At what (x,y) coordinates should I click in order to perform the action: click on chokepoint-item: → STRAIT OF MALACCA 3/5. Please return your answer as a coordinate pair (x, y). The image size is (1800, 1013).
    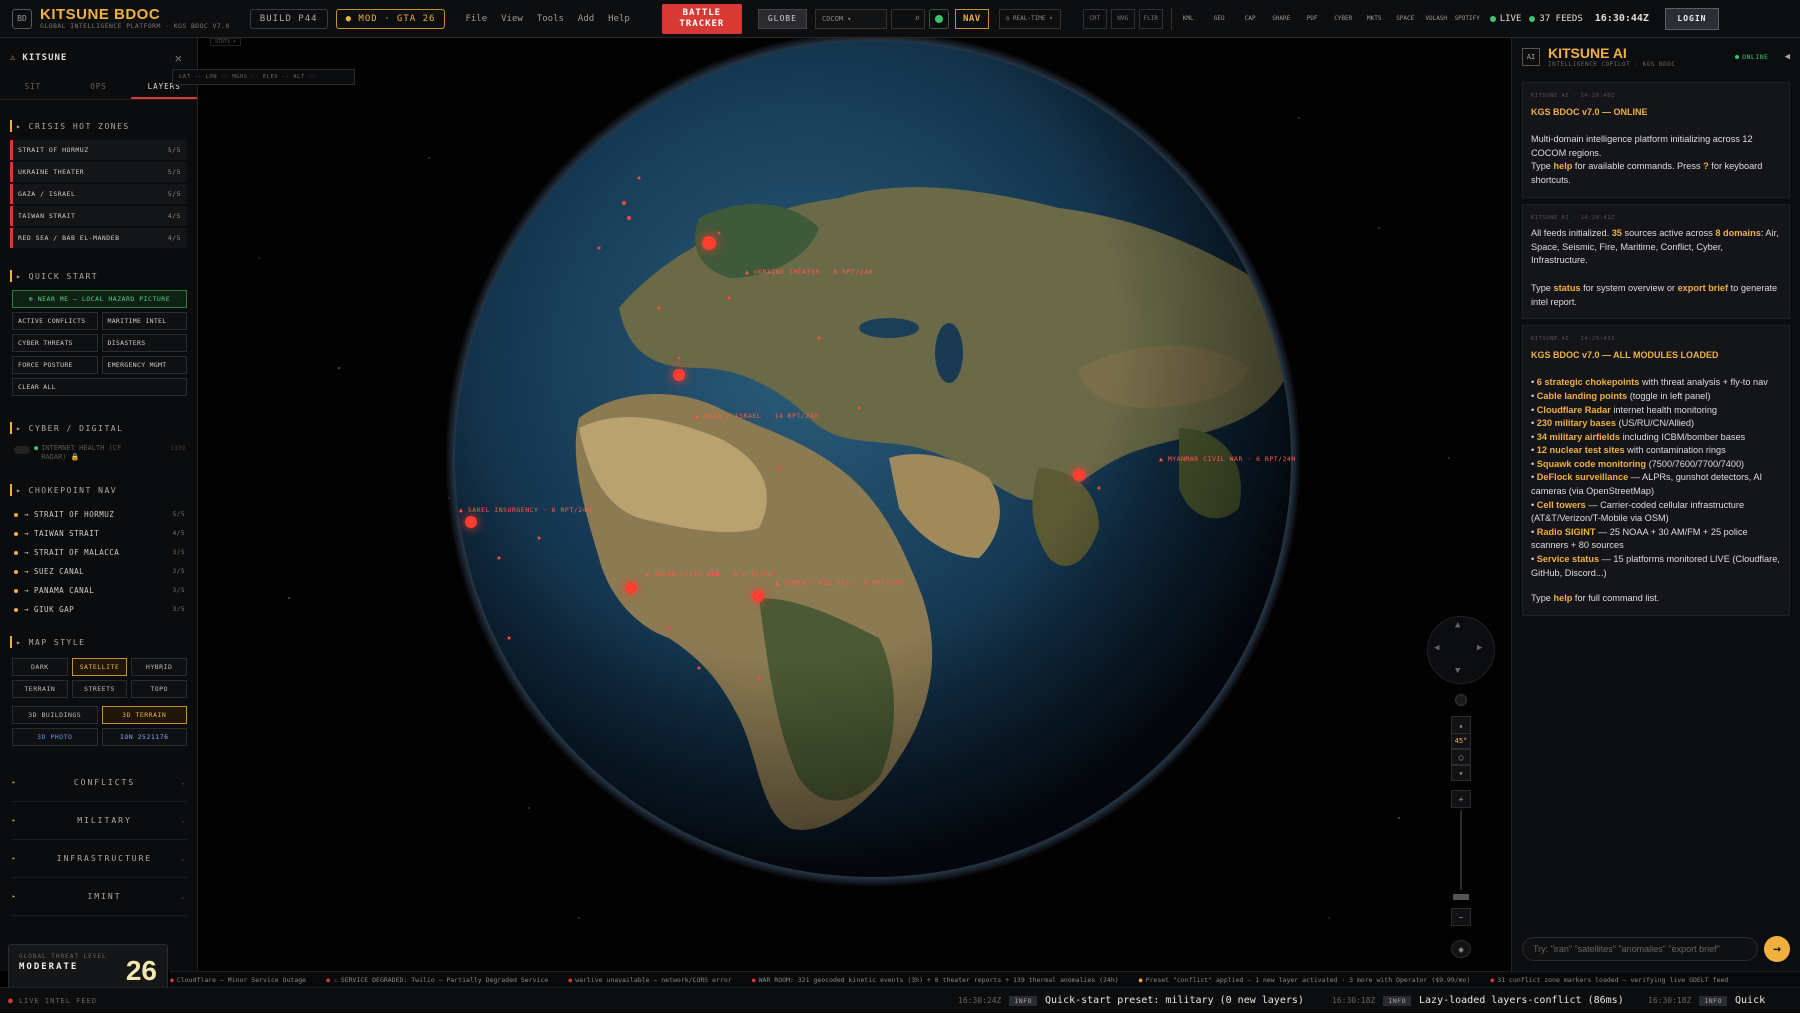
    Looking at the image, I should click on (100, 552).